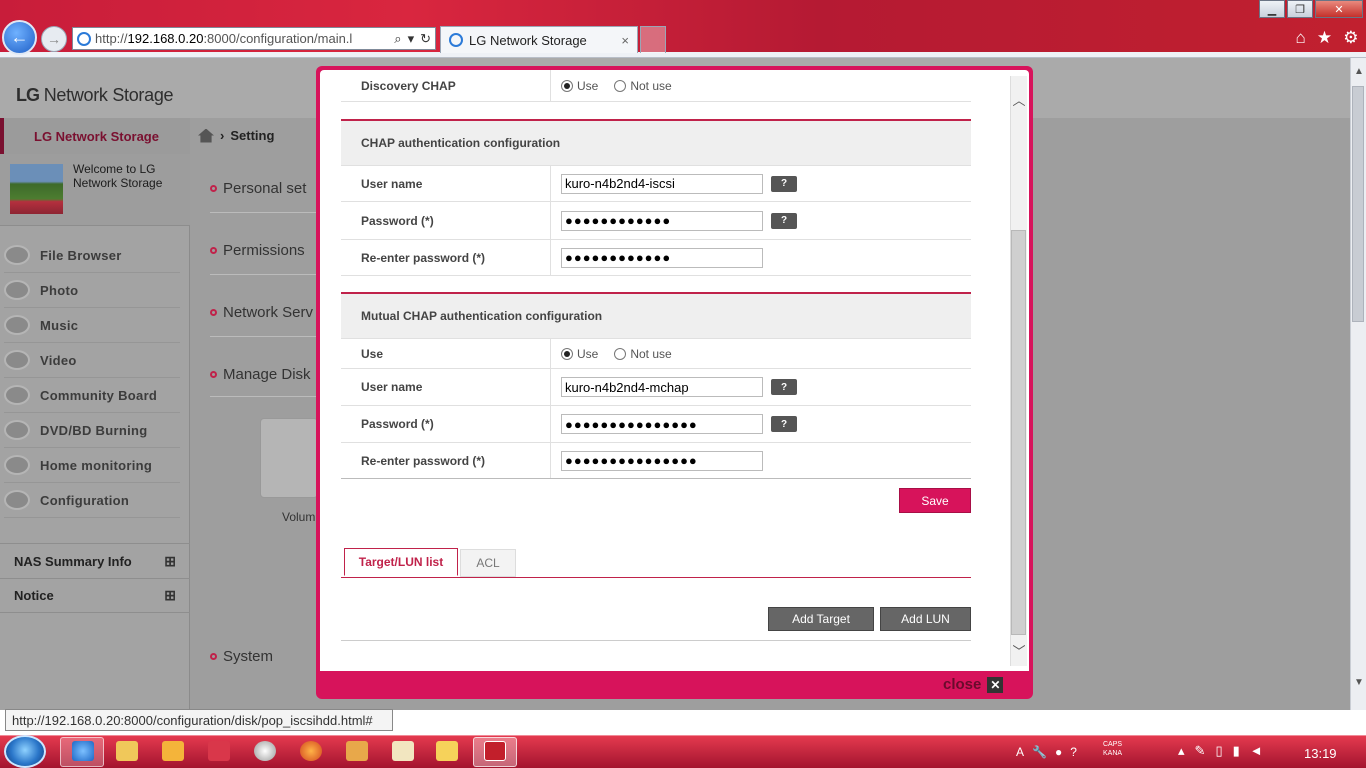 The height and width of the screenshot is (768, 1366). I want to click on chap-reenter-password-input: ●●●●●●●●●●●●, so click(662, 257).